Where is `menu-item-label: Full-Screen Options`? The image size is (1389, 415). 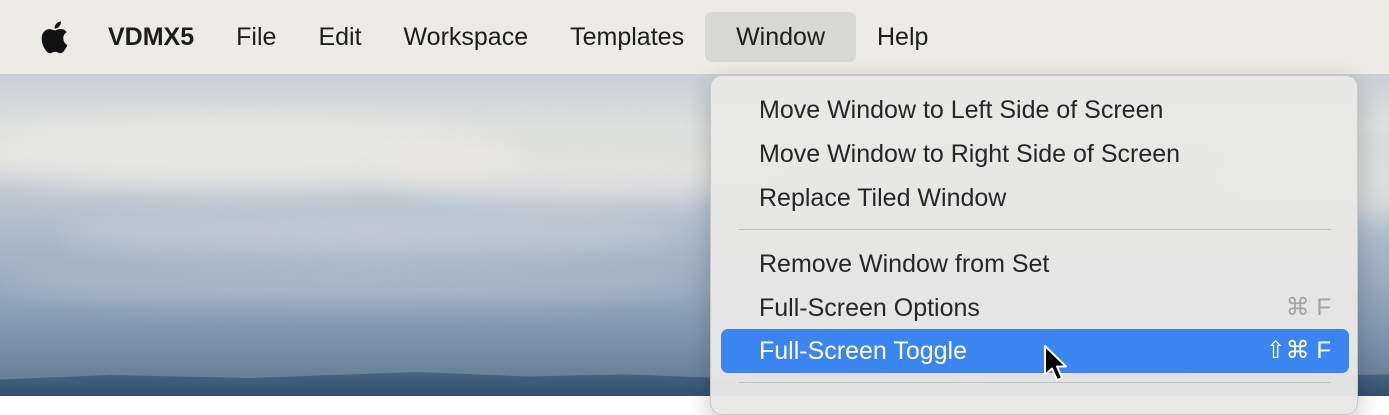 menu-item-label: Full-Screen Options is located at coordinates (869, 308).